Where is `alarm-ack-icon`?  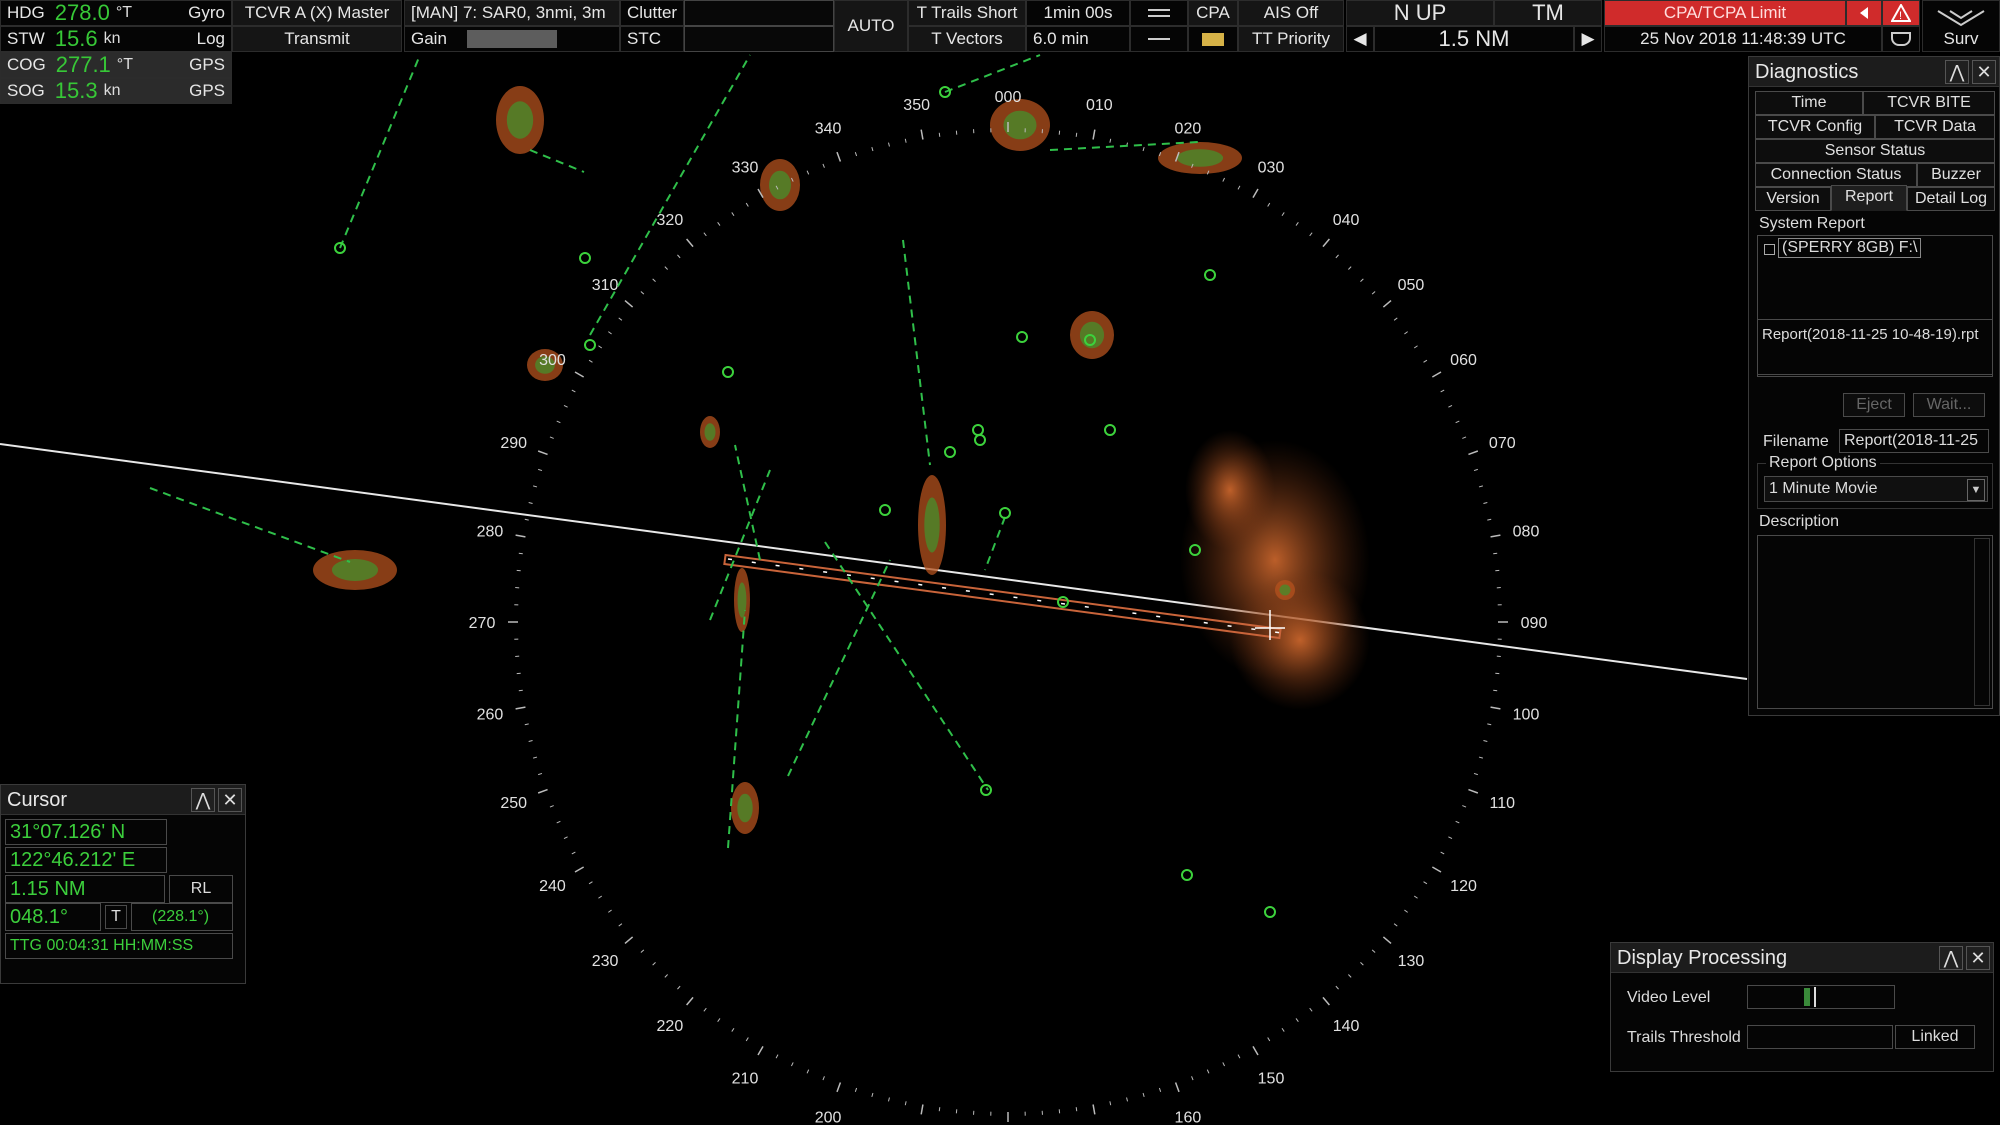
alarm-ack-icon is located at coordinates (1901, 39).